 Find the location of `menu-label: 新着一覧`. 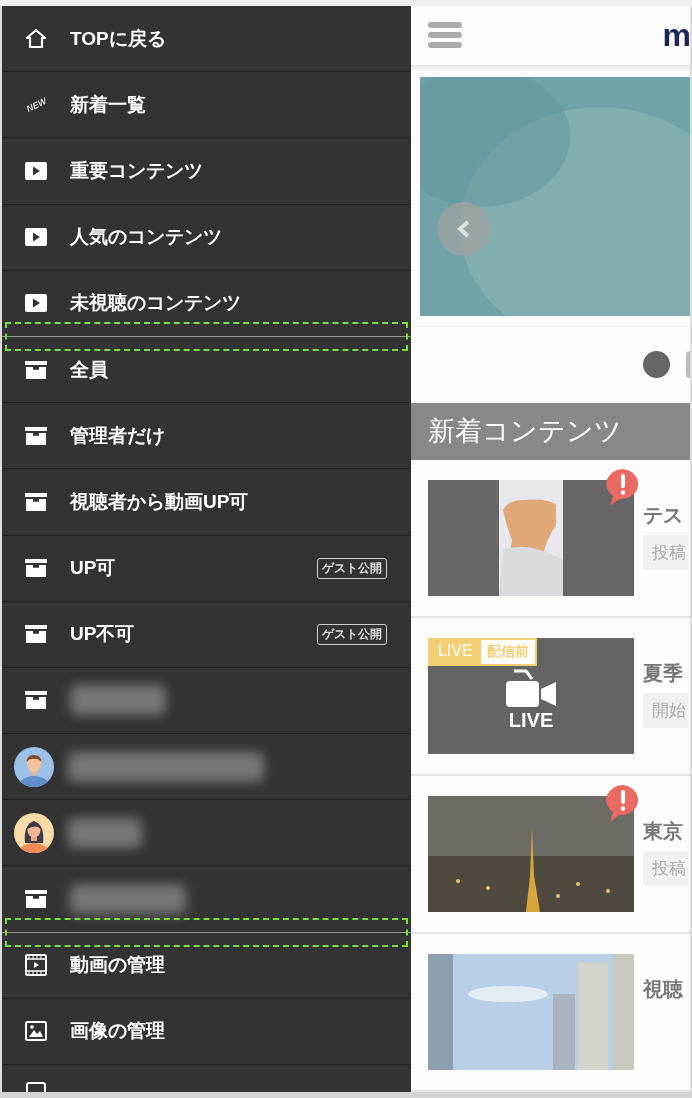

menu-label: 新着一覧 is located at coordinates (108, 104).